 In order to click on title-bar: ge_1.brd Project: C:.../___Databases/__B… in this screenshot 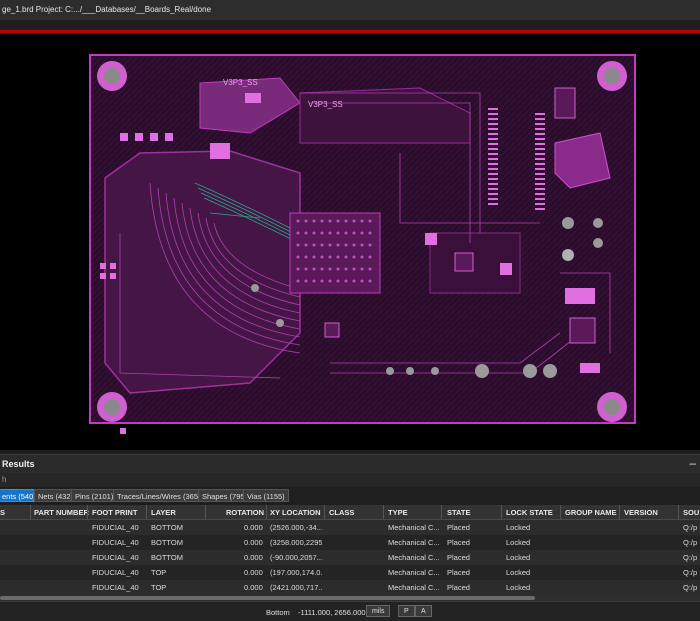, I will do `click(350, 10)`.